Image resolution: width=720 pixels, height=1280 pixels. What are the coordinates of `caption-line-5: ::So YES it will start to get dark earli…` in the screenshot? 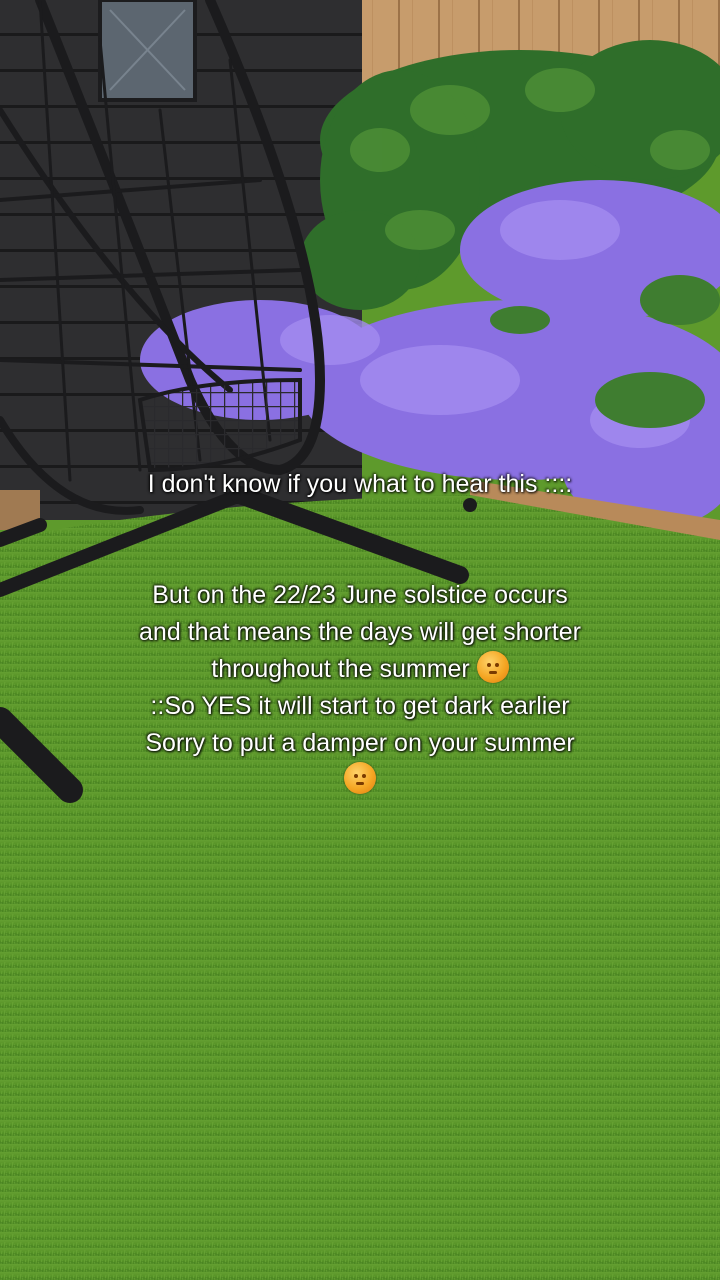 It's located at (360, 706).